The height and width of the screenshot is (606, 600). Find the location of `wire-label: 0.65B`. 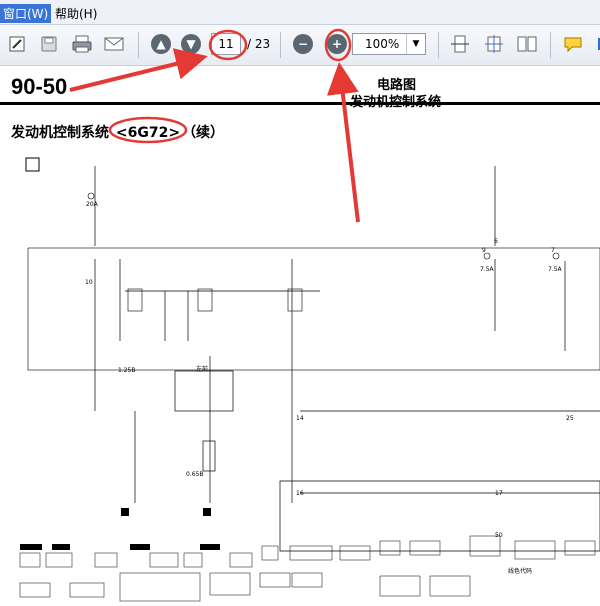

wire-label: 0.65B is located at coordinates (195, 474).